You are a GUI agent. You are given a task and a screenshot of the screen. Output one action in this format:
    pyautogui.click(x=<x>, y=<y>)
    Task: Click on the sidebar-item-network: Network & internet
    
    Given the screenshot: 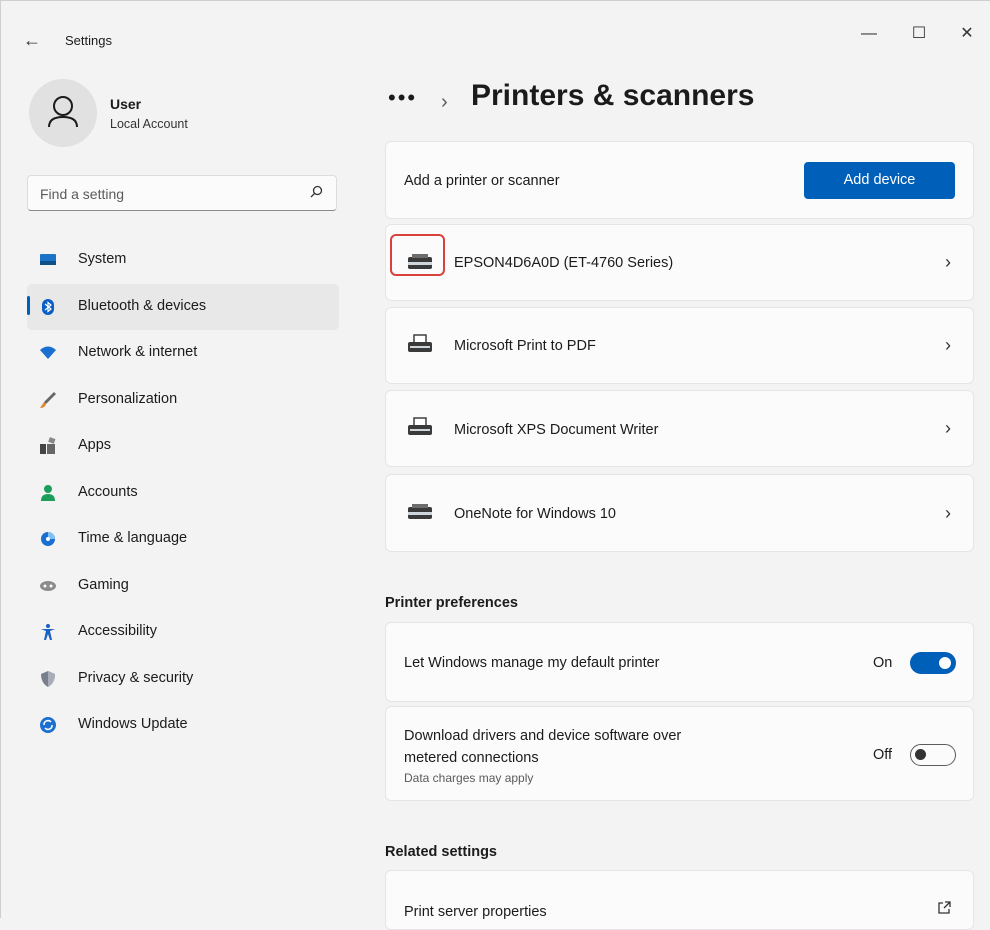 What is the action you would take?
    pyautogui.click(x=183, y=353)
    